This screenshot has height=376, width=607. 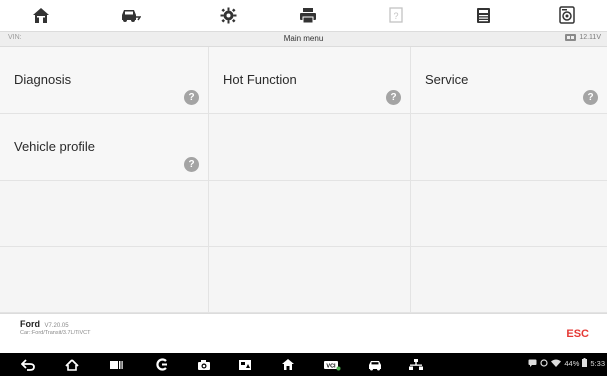 I want to click on software-version: V7.20.05, so click(x=56, y=326).